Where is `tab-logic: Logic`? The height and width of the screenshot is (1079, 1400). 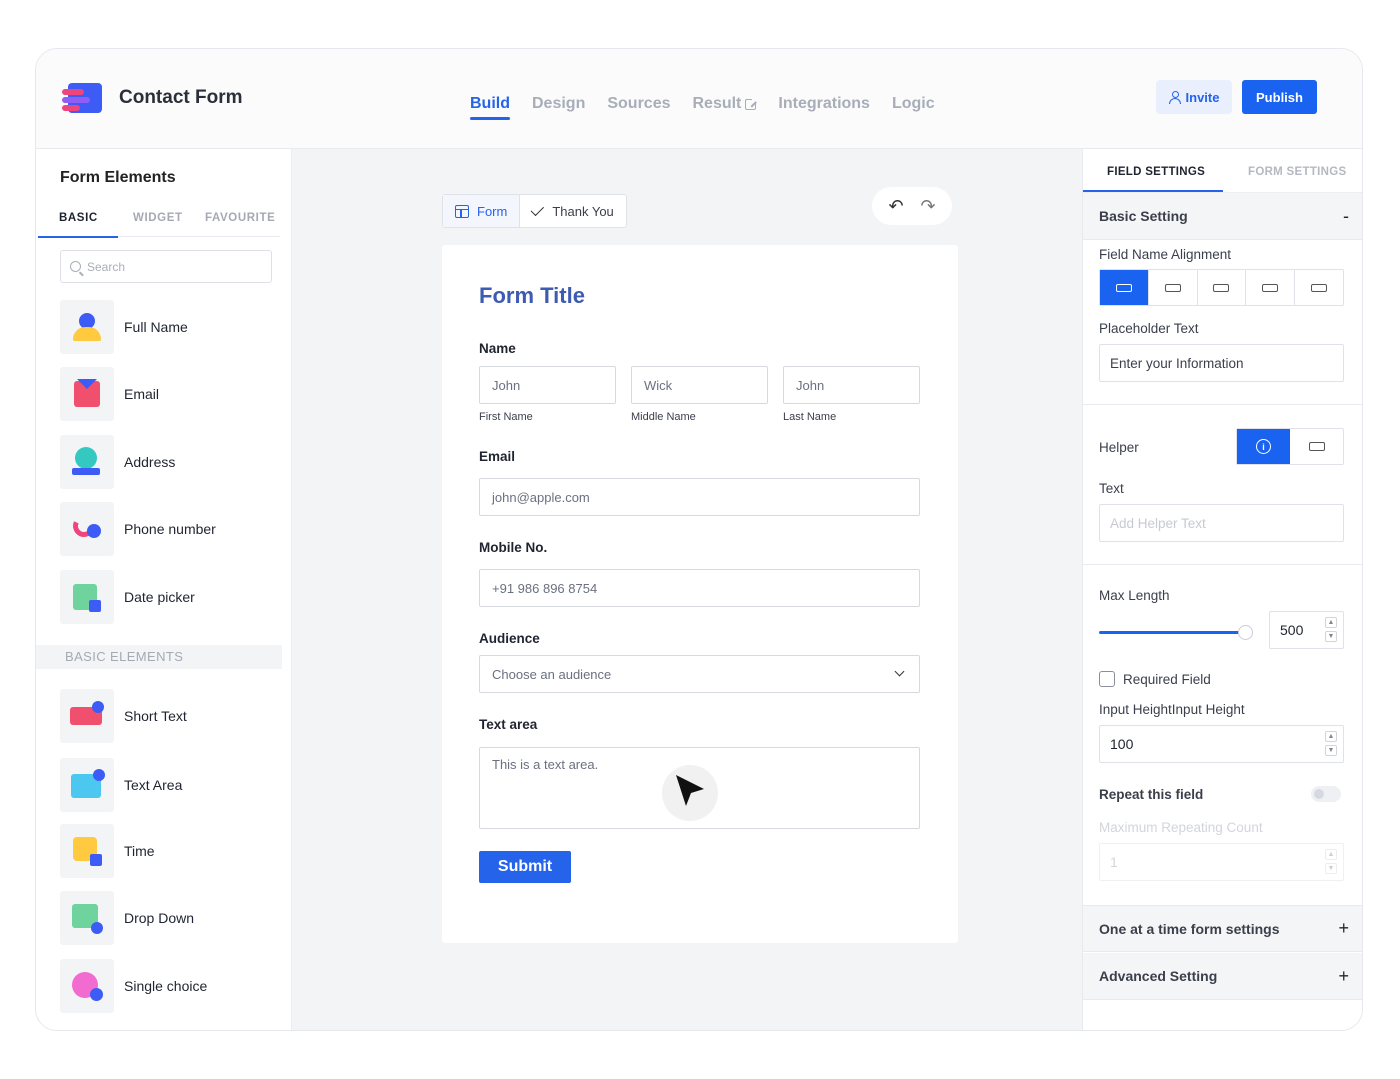
tab-logic: Logic is located at coordinates (913, 104).